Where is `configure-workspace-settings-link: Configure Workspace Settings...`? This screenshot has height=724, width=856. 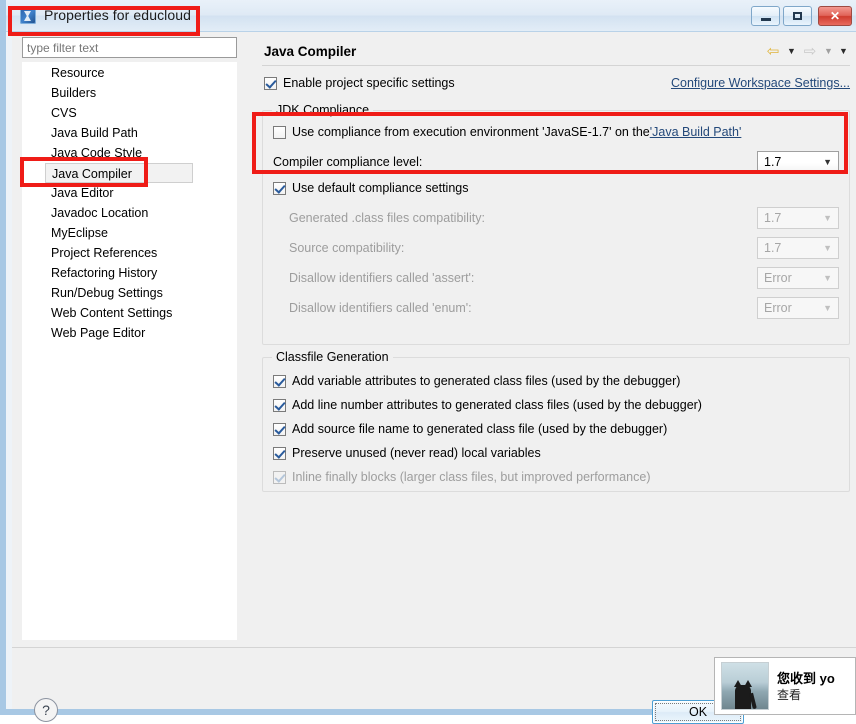 configure-workspace-settings-link: Configure Workspace Settings... is located at coordinates (760, 83).